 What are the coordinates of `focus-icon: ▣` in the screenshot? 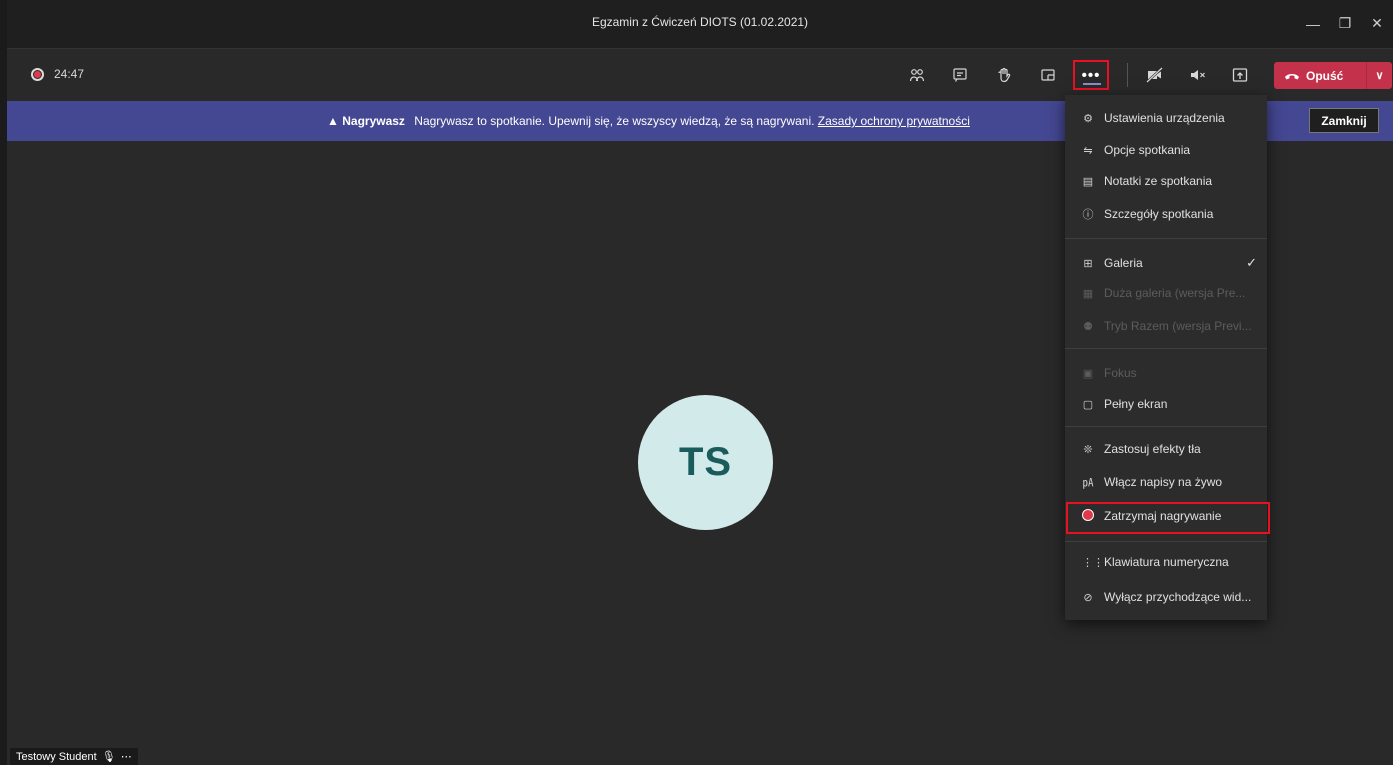 It's located at (1088, 373).